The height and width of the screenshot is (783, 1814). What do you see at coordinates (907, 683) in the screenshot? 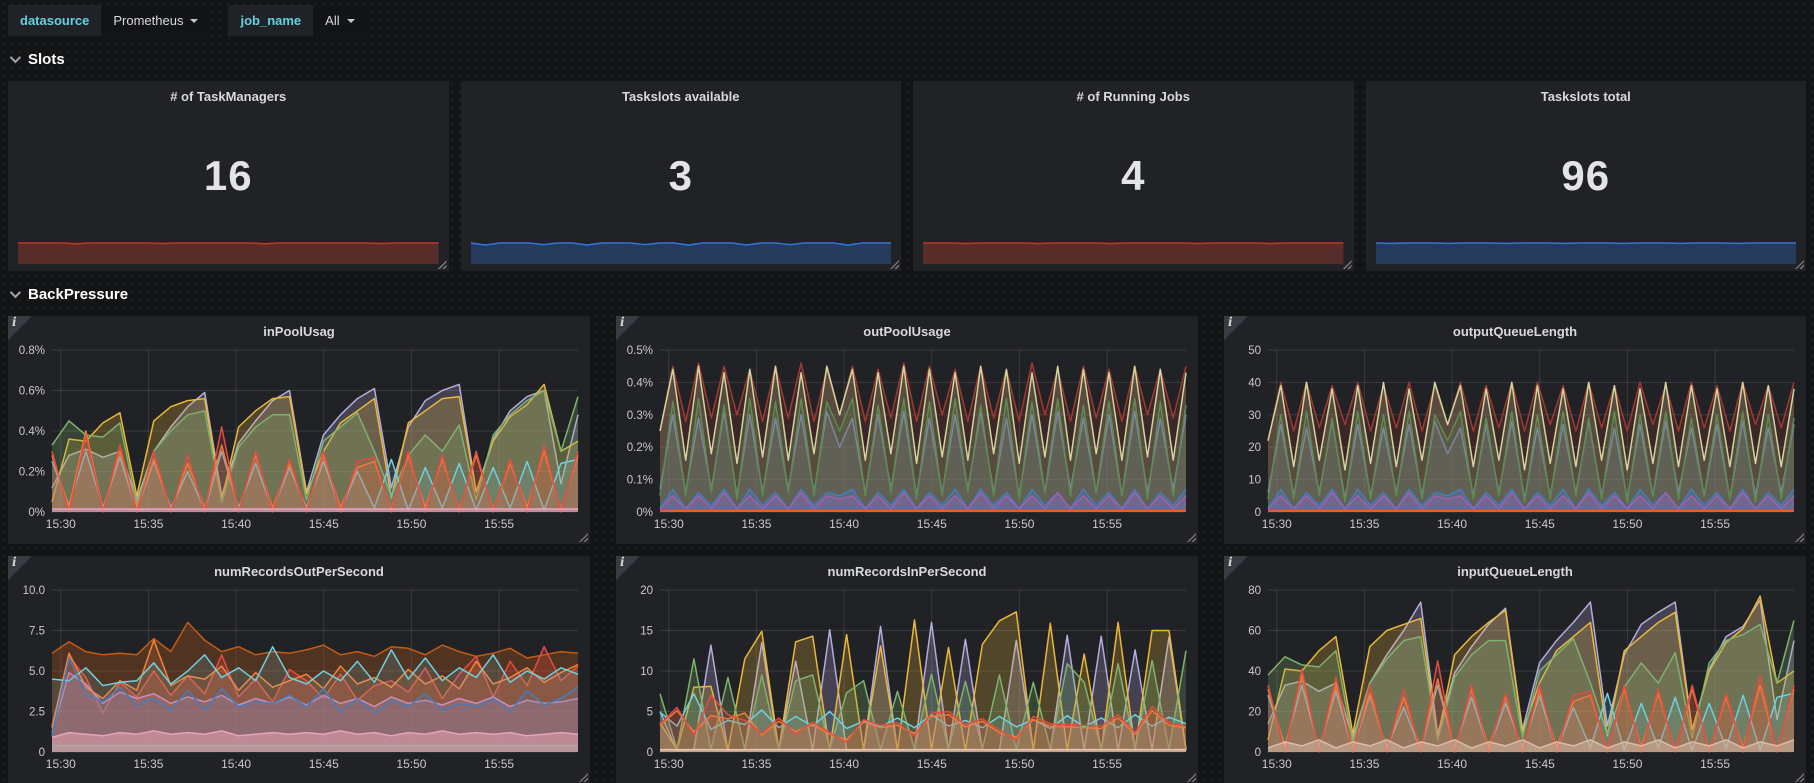
I see `chart-canvas: 0 5 10 15 20 15:30 15:35 15:40 15:45 15:50 15:55` at bounding box center [907, 683].